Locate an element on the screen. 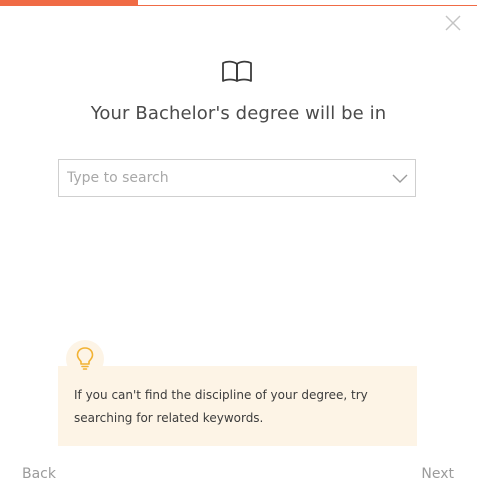 The image size is (477, 495). book-icon is located at coordinates (237, 71).